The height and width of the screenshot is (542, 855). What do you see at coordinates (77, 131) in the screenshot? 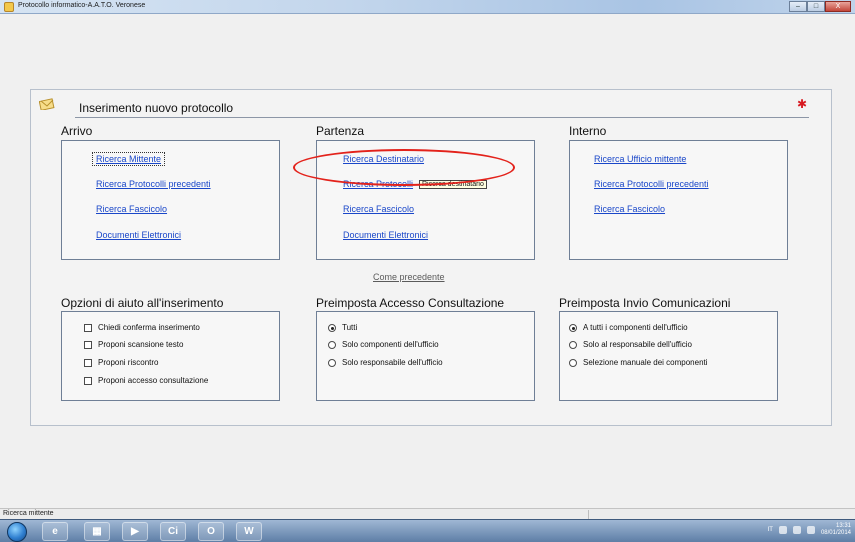
I see `arrivo-title: Arrivo` at bounding box center [77, 131].